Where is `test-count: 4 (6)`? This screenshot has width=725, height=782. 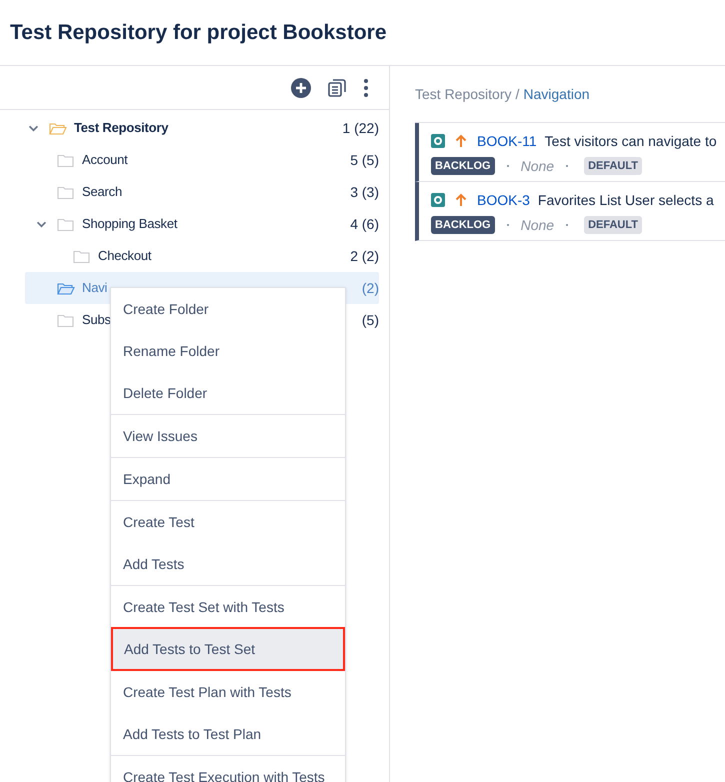
test-count: 4 (6) is located at coordinates (364, 224).